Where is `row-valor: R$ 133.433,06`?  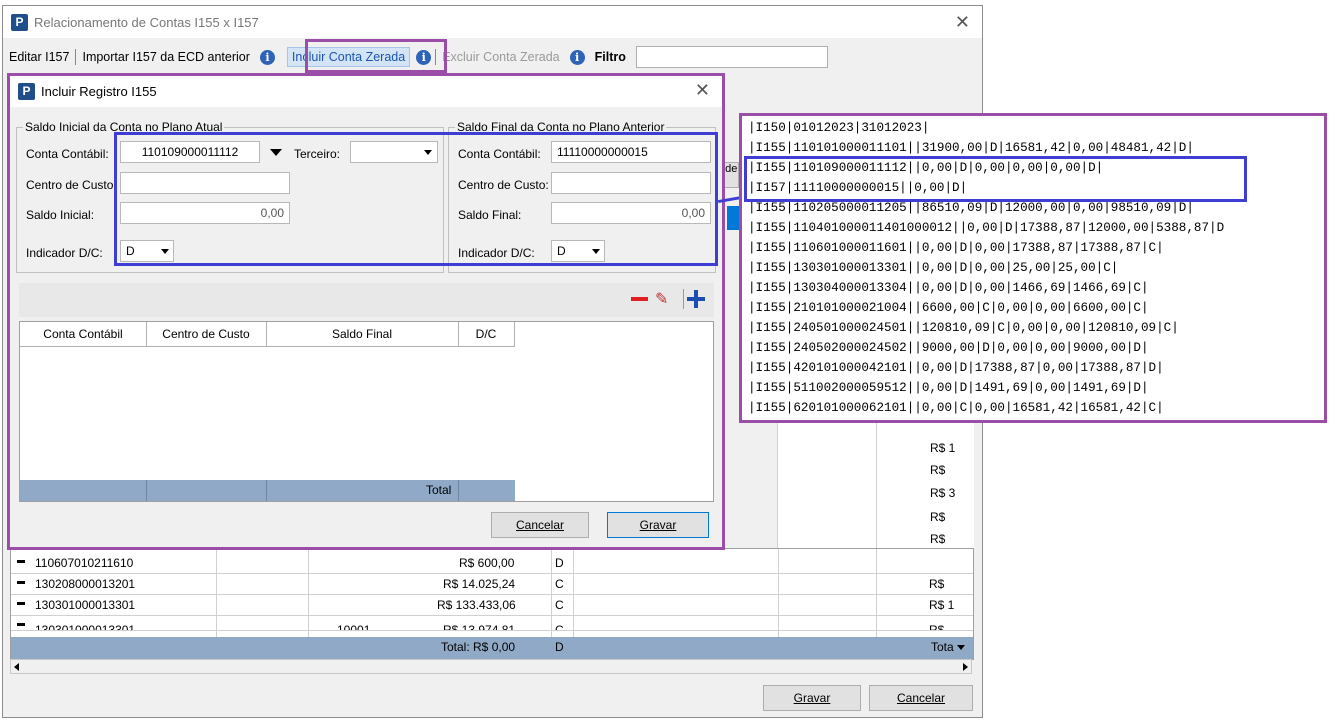
row-valor: R$ 133.433,06 is located at coordinates (476, 605).